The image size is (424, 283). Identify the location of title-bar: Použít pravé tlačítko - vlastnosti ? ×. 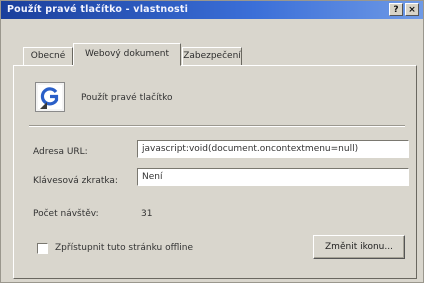
(212, 10).